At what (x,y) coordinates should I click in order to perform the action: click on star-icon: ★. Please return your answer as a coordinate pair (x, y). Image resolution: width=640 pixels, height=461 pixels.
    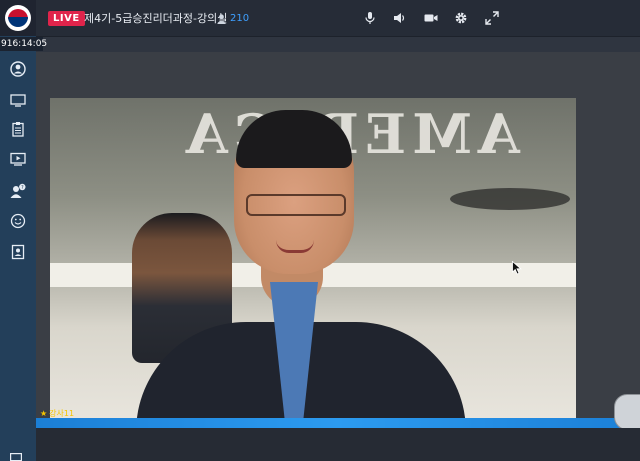
    Looking at the image, I should click on (44, 413).